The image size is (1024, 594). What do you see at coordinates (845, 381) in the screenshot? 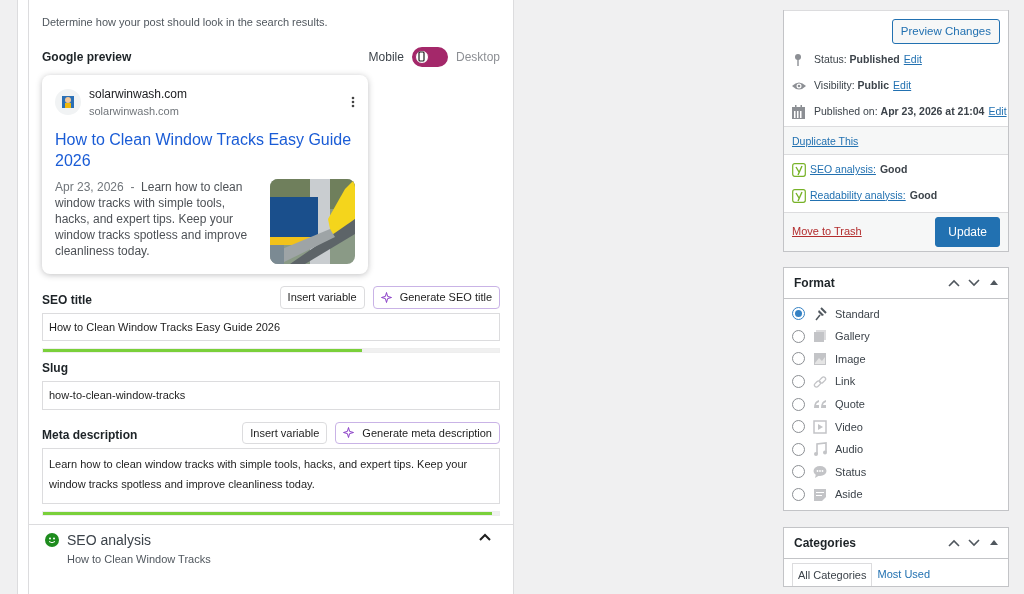
I see `format-option-label: Link` at bounding box center [845, 381].